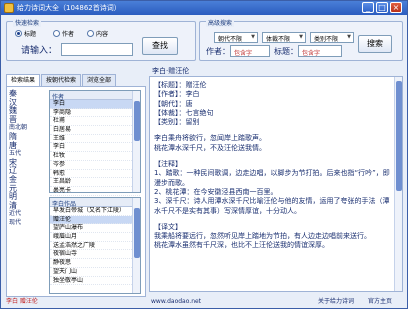 Image resolution: width=408 pixels, height=309 pixels. I want to click on author-rows: 李白 李商隐 杜甫 白居易 王维 李白 杜牧 岑参 韩愈 王昌龄 裹亮卡, so click(95, 148).